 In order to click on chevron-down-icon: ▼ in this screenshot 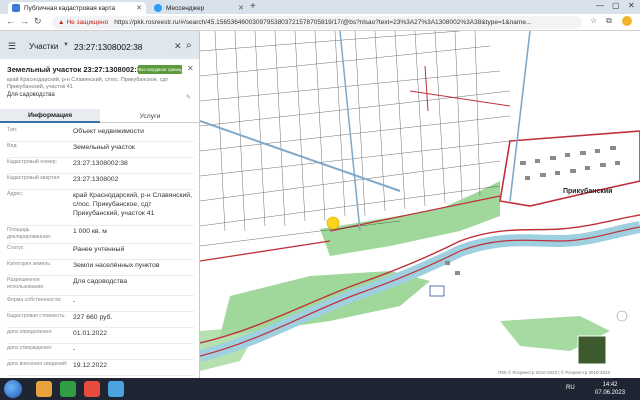, I will do `click(66, 45)`.